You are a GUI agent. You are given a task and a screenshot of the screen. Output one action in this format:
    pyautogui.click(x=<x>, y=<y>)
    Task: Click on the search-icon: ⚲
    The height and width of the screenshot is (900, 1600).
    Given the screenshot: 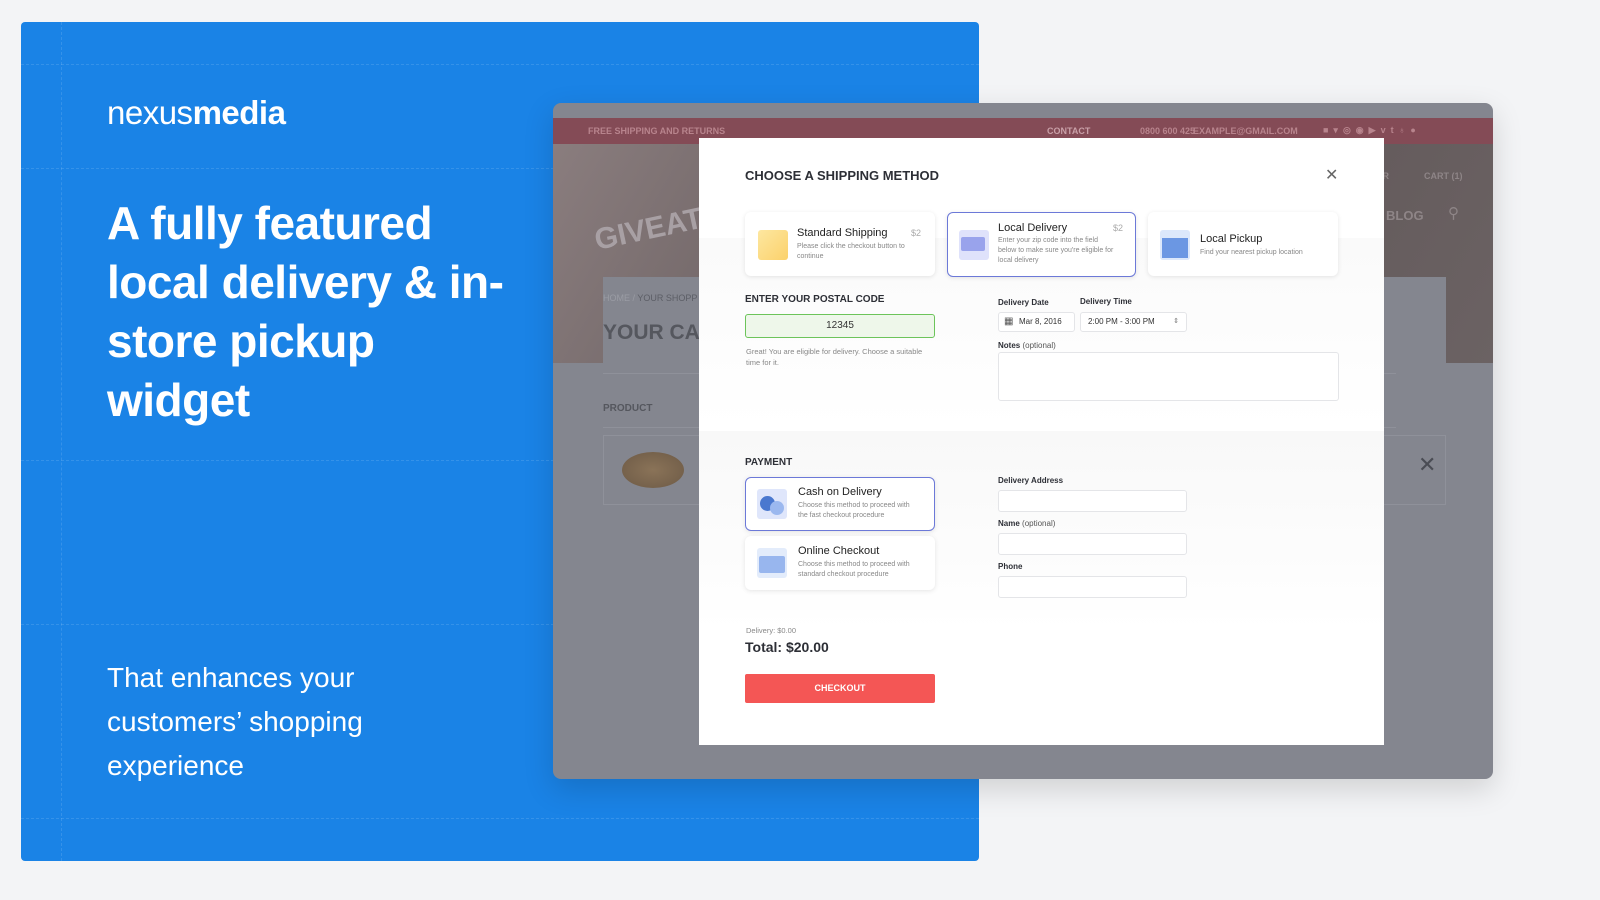 What is the action you would take?
    pyautogui.click(x=1453, y=213)
    